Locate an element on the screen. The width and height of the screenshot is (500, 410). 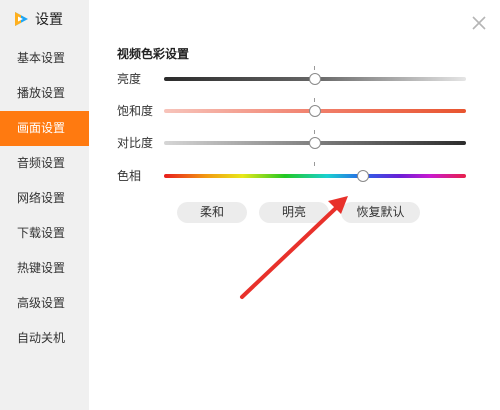
hue-slider-thumb is located at coordinates (363, 176).